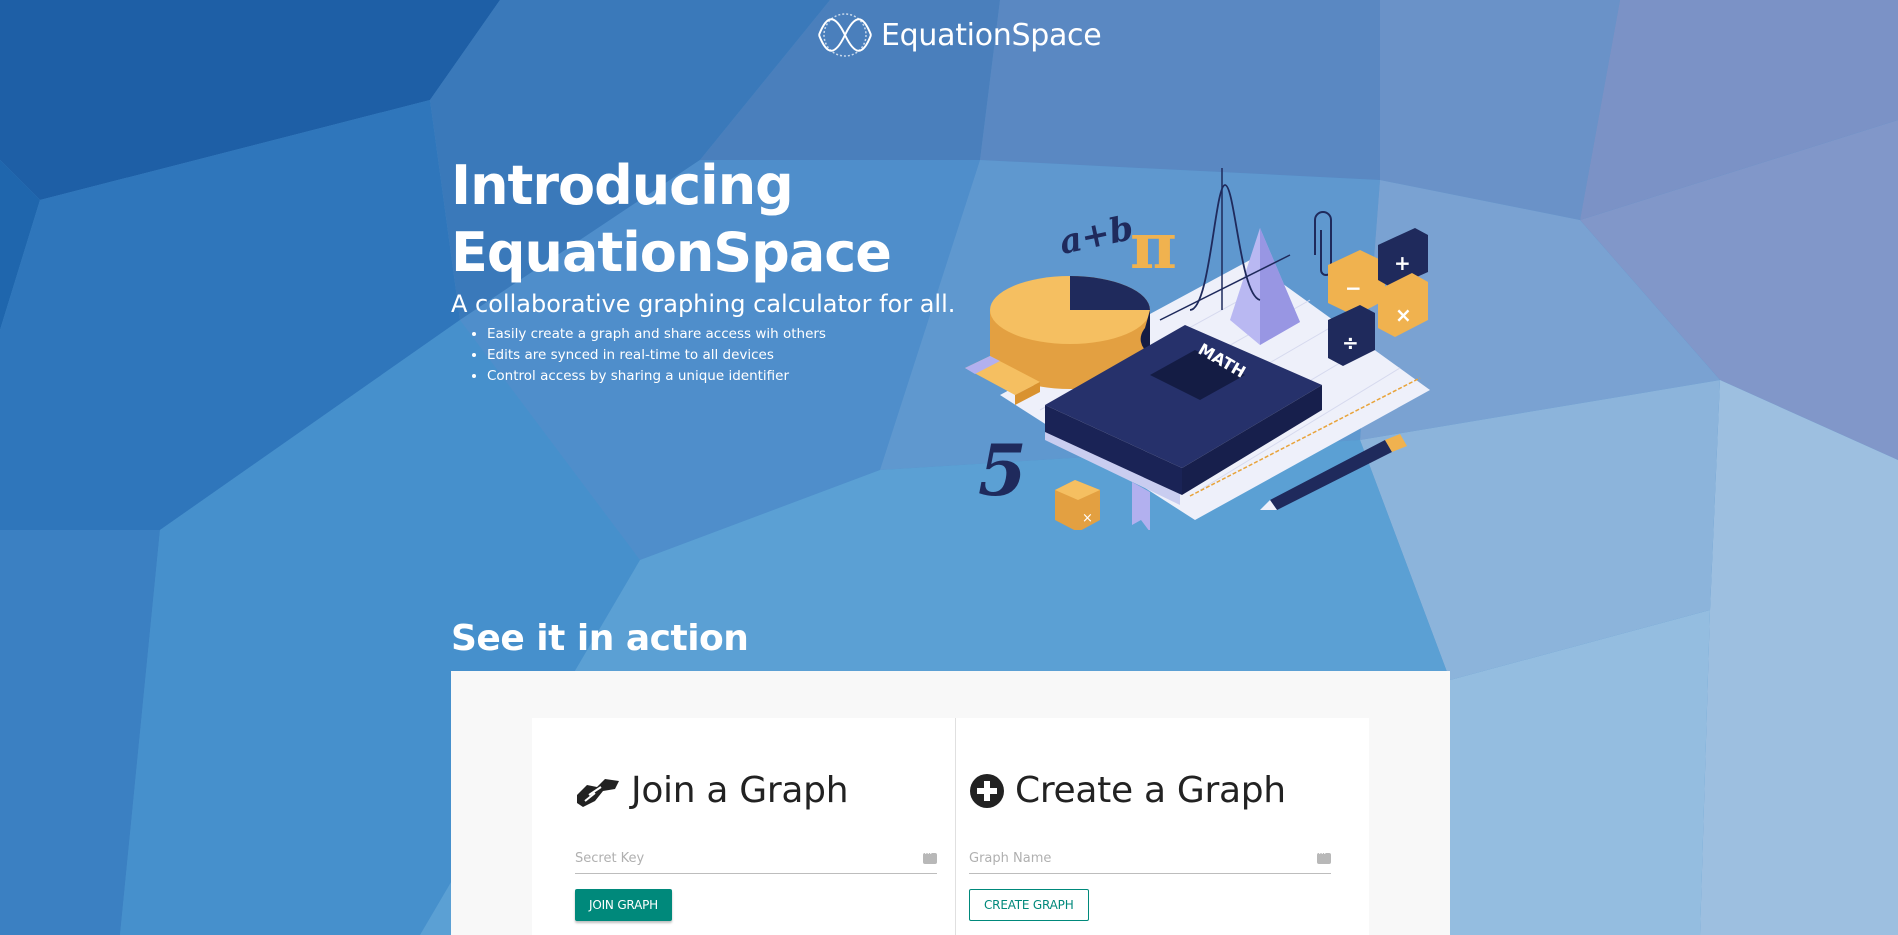 The image size is (1898, 935). What do you see at coordinates (845, 35) in the screenshot?
I see `wave-logo-icon` at bounding box center [845, 35].